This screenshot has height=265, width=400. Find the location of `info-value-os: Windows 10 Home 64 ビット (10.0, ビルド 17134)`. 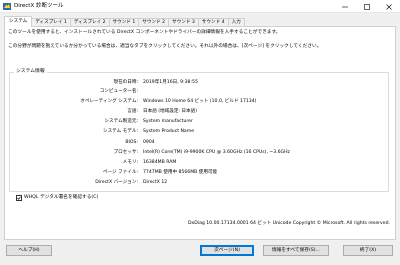

info-value-os: Windows 10 Home 64 ビット (10.0, ビルド 17134) is located at coordinates (200, 101).